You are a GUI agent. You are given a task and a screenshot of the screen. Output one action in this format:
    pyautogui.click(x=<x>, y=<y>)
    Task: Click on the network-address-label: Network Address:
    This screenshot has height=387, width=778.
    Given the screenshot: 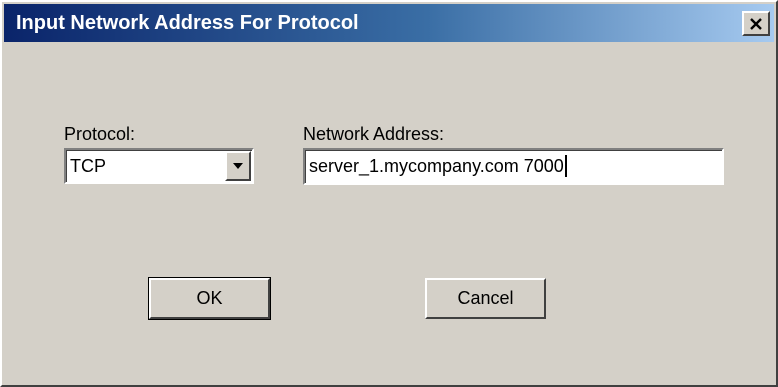 What is the action you would take?
    pyautogui.click(x=374, y=134)
    